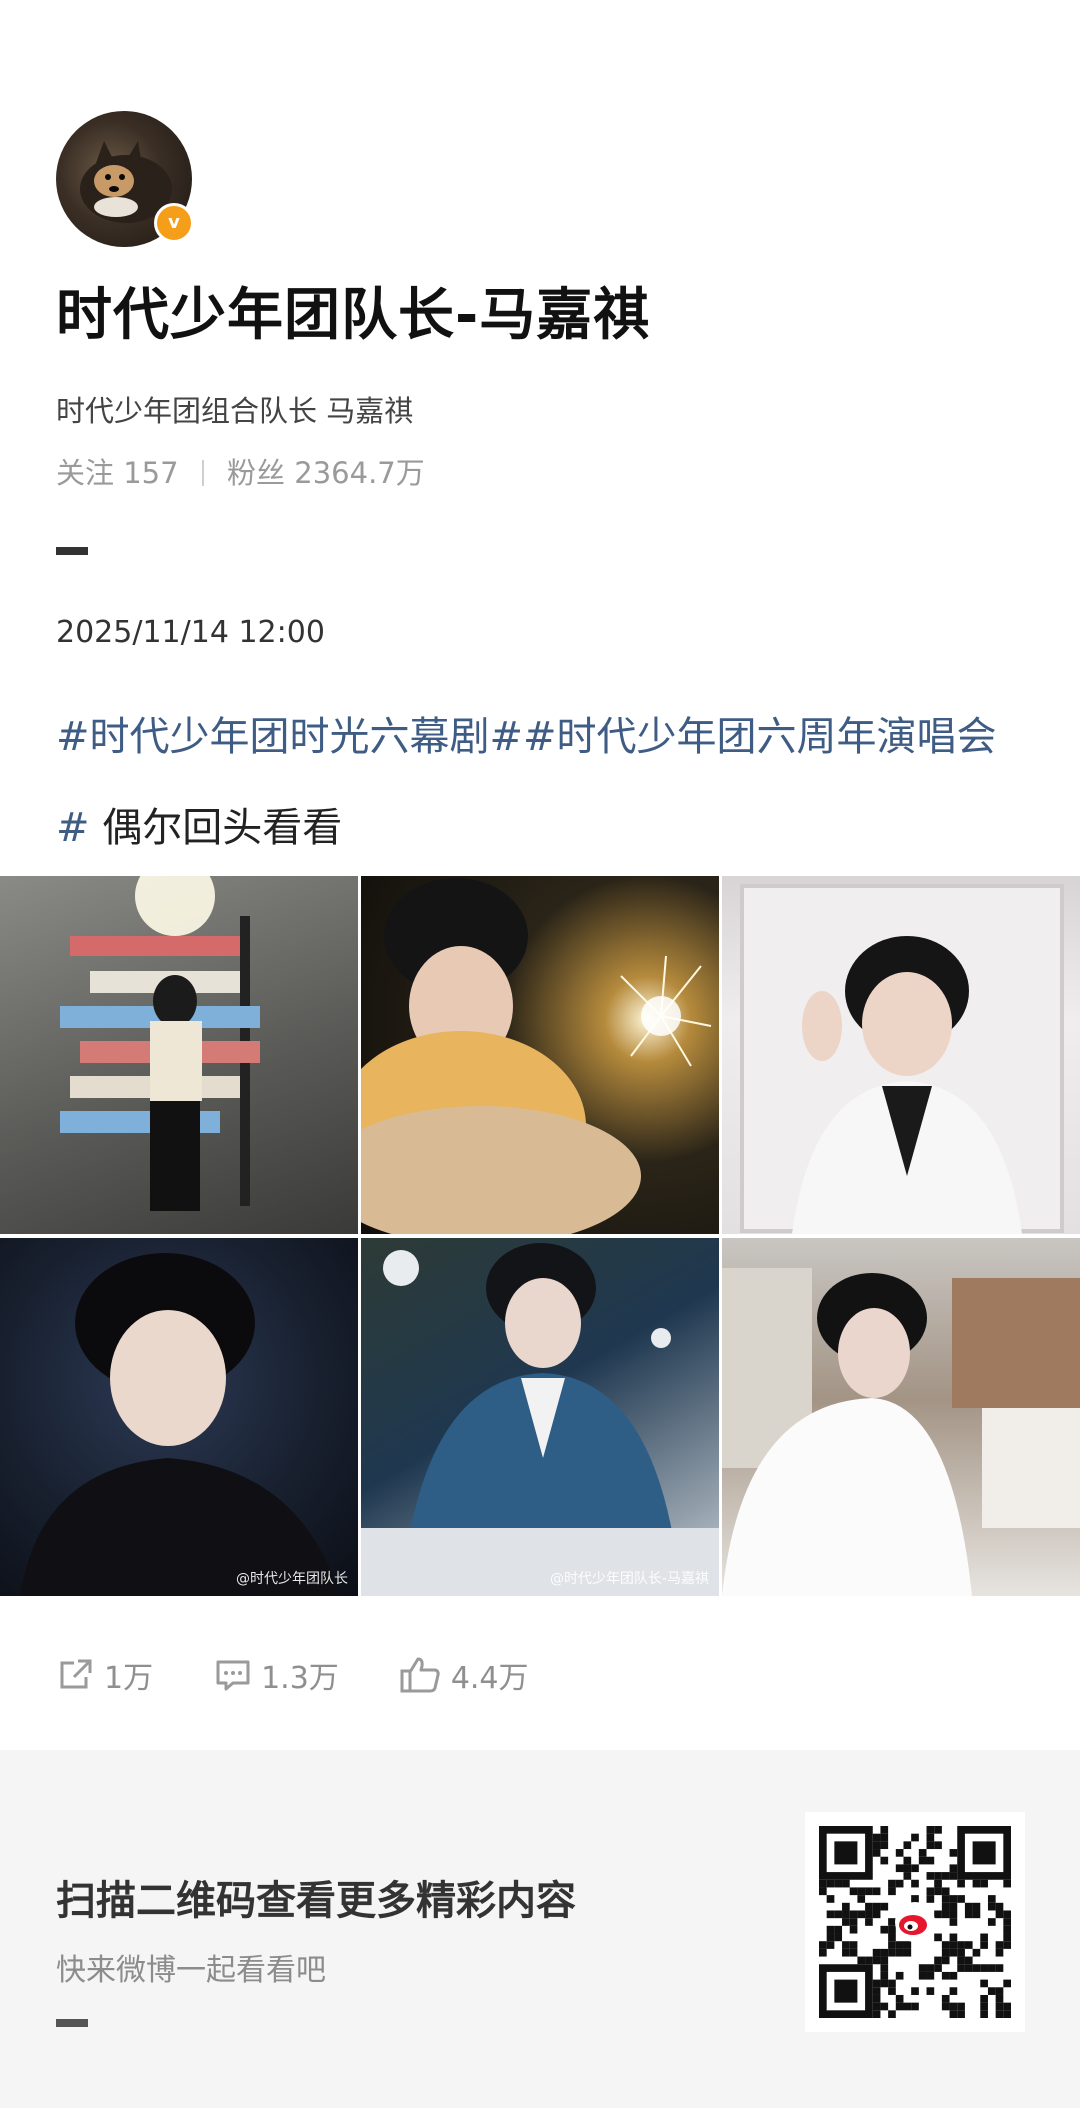 This screenshot has height=2108, width=1080. I want to click on action-bar: 1万 1.3万 4.4万, so click(322, 1675).